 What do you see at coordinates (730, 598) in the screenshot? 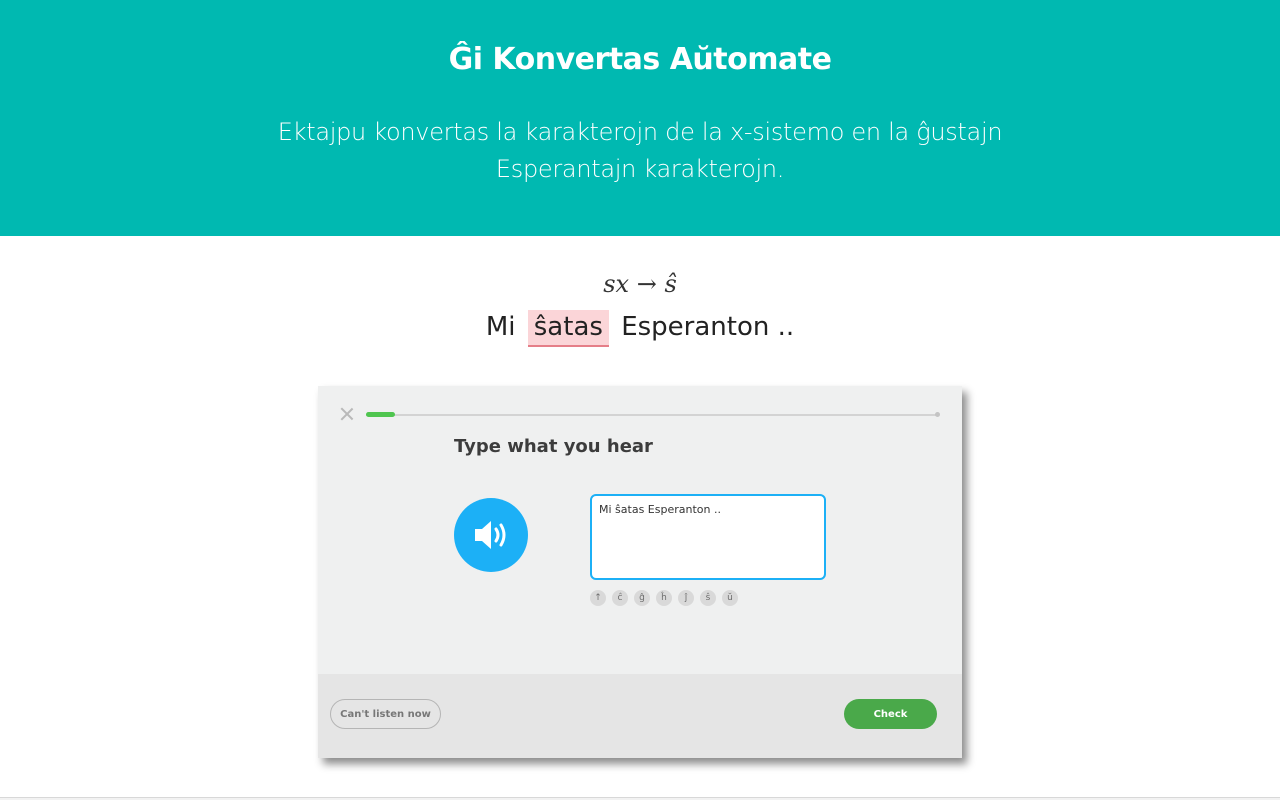
I see `special-key: ŭ` at bounding box center [730, 598].